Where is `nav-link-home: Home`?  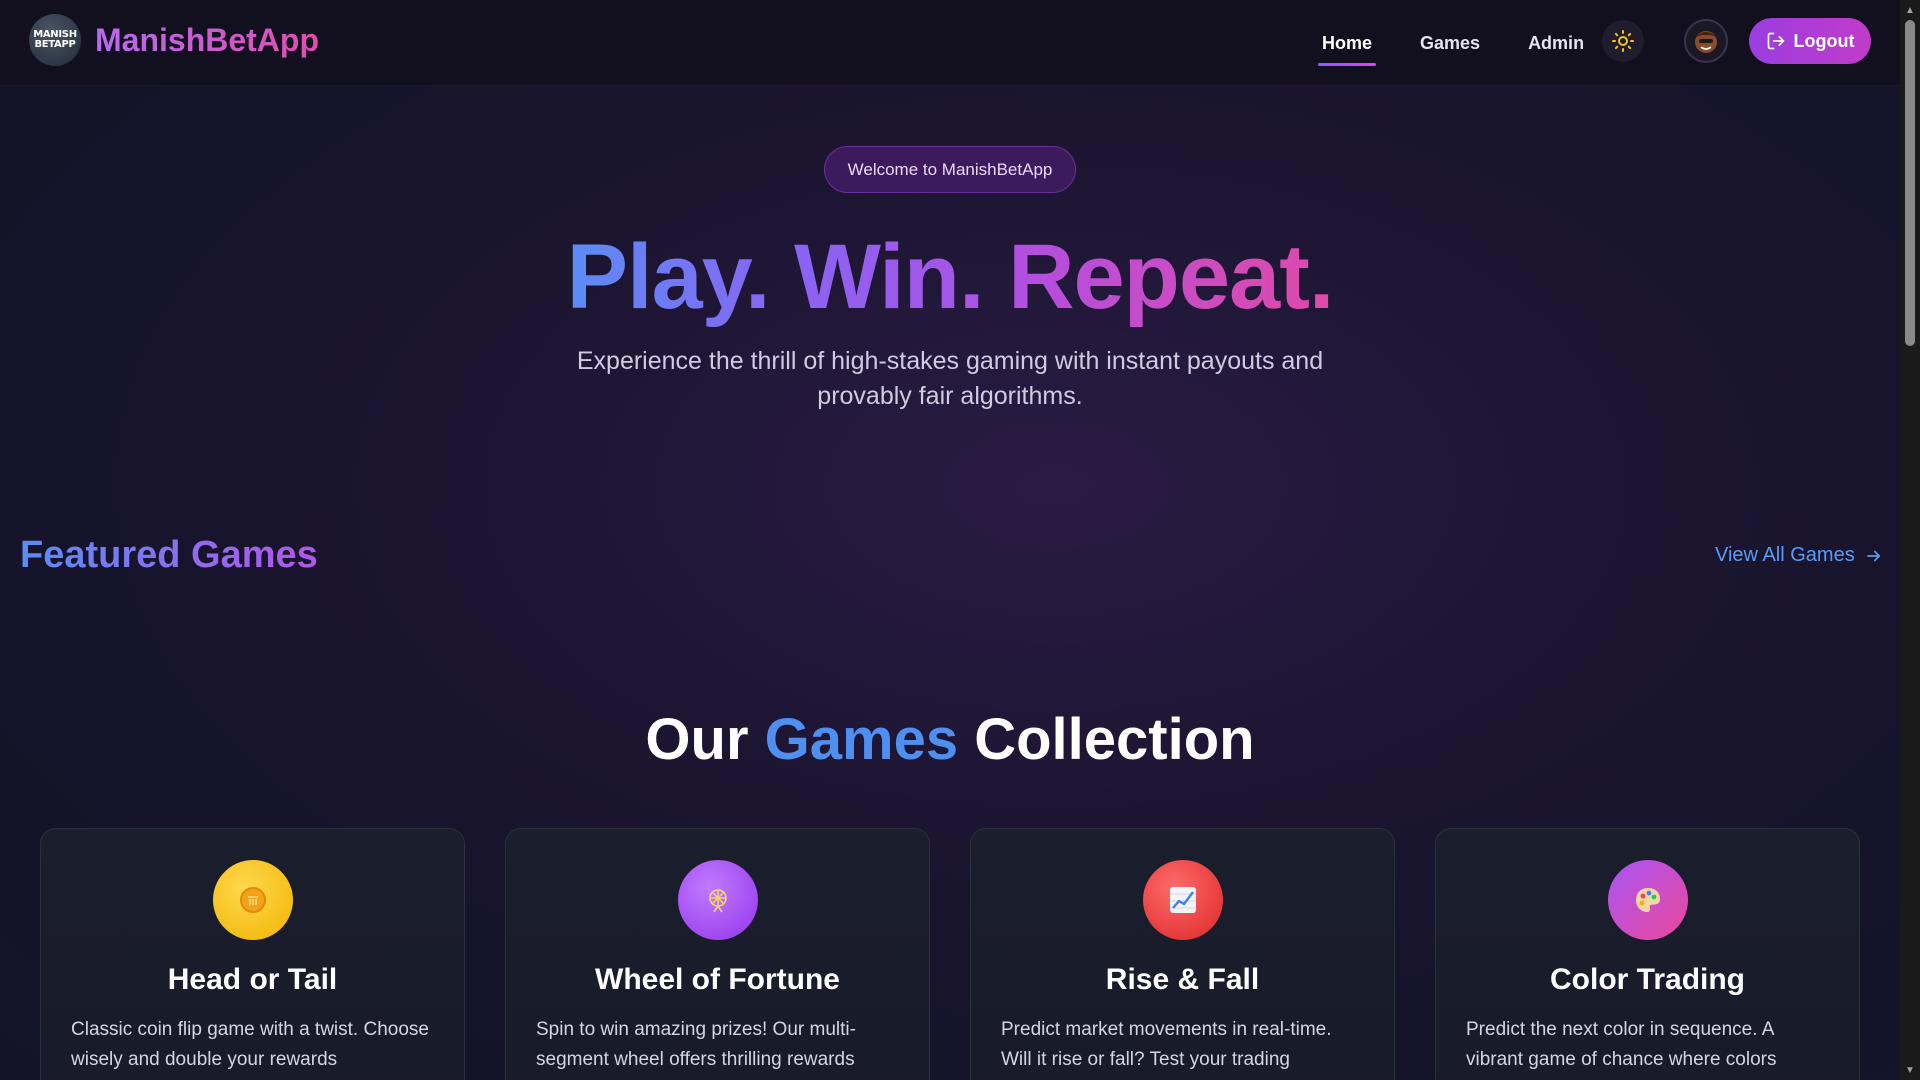
nav-link-home: Home is located at coordinates (1347, 46).